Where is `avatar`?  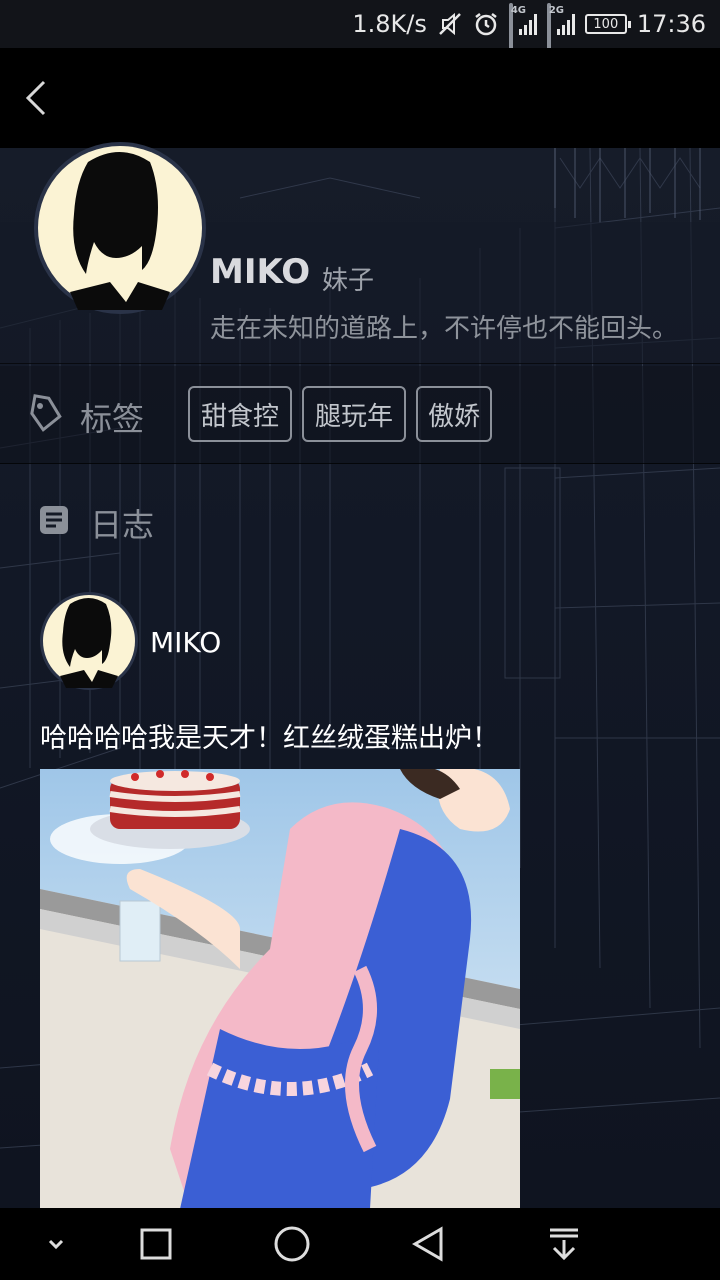
avatar is located at coordinates (120, 228).